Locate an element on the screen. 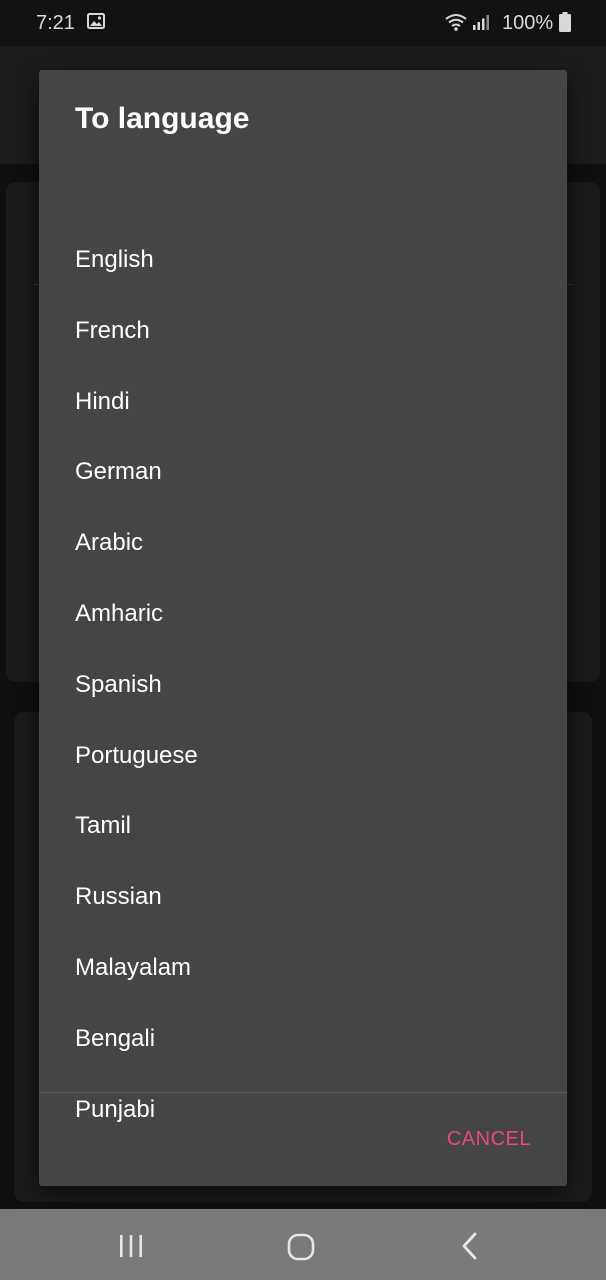 The image size is (606, 1280). language-option: French is located at coordinates (303, 331).